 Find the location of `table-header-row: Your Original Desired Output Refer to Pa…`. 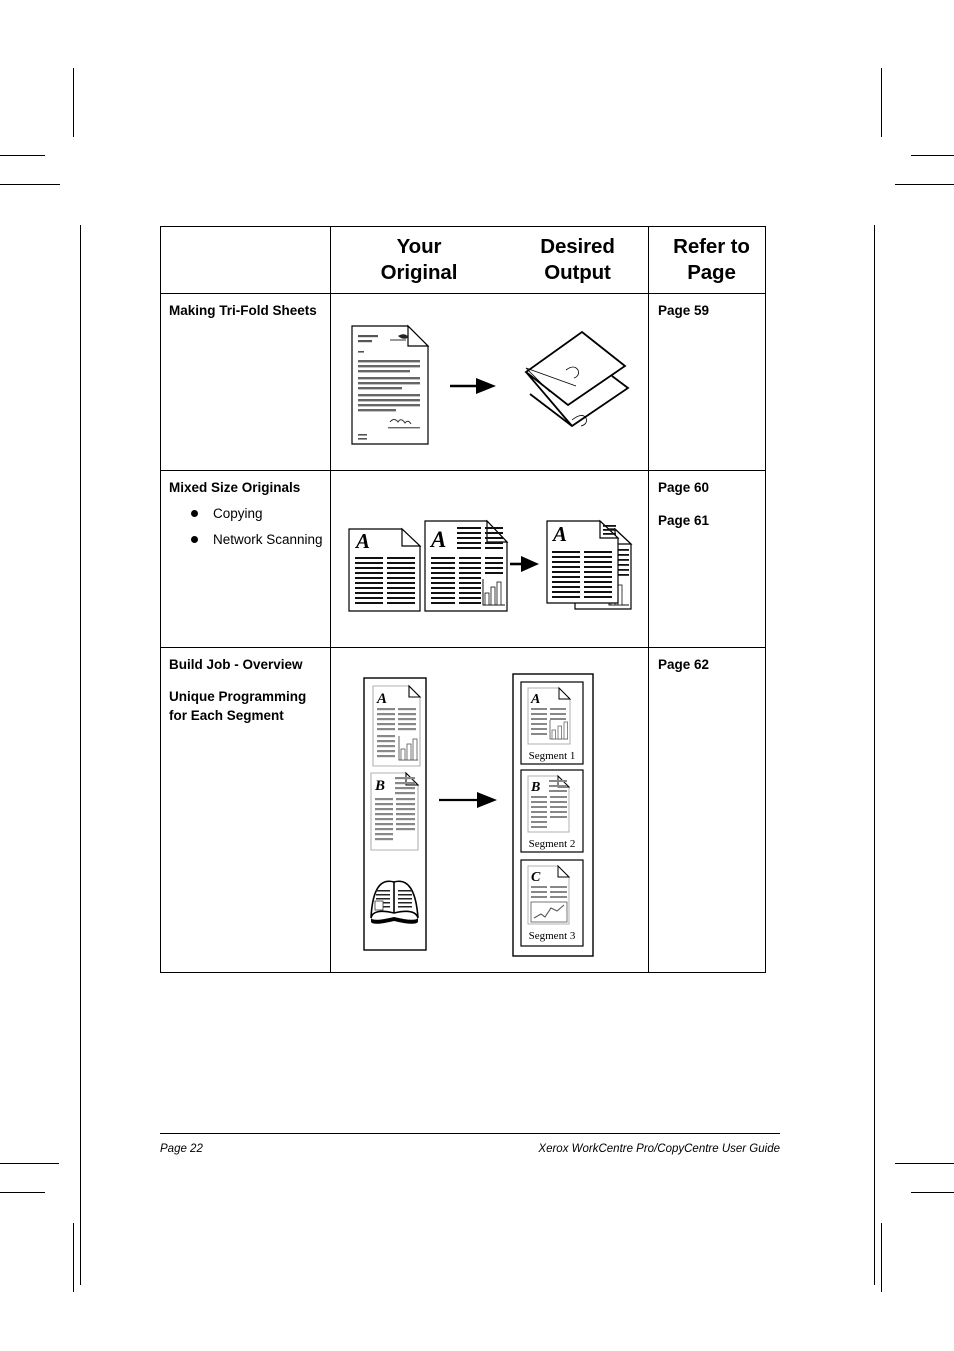

table-header-row: Your Original Desired Output Refer to Pa… is located at coordinates (463, 260).